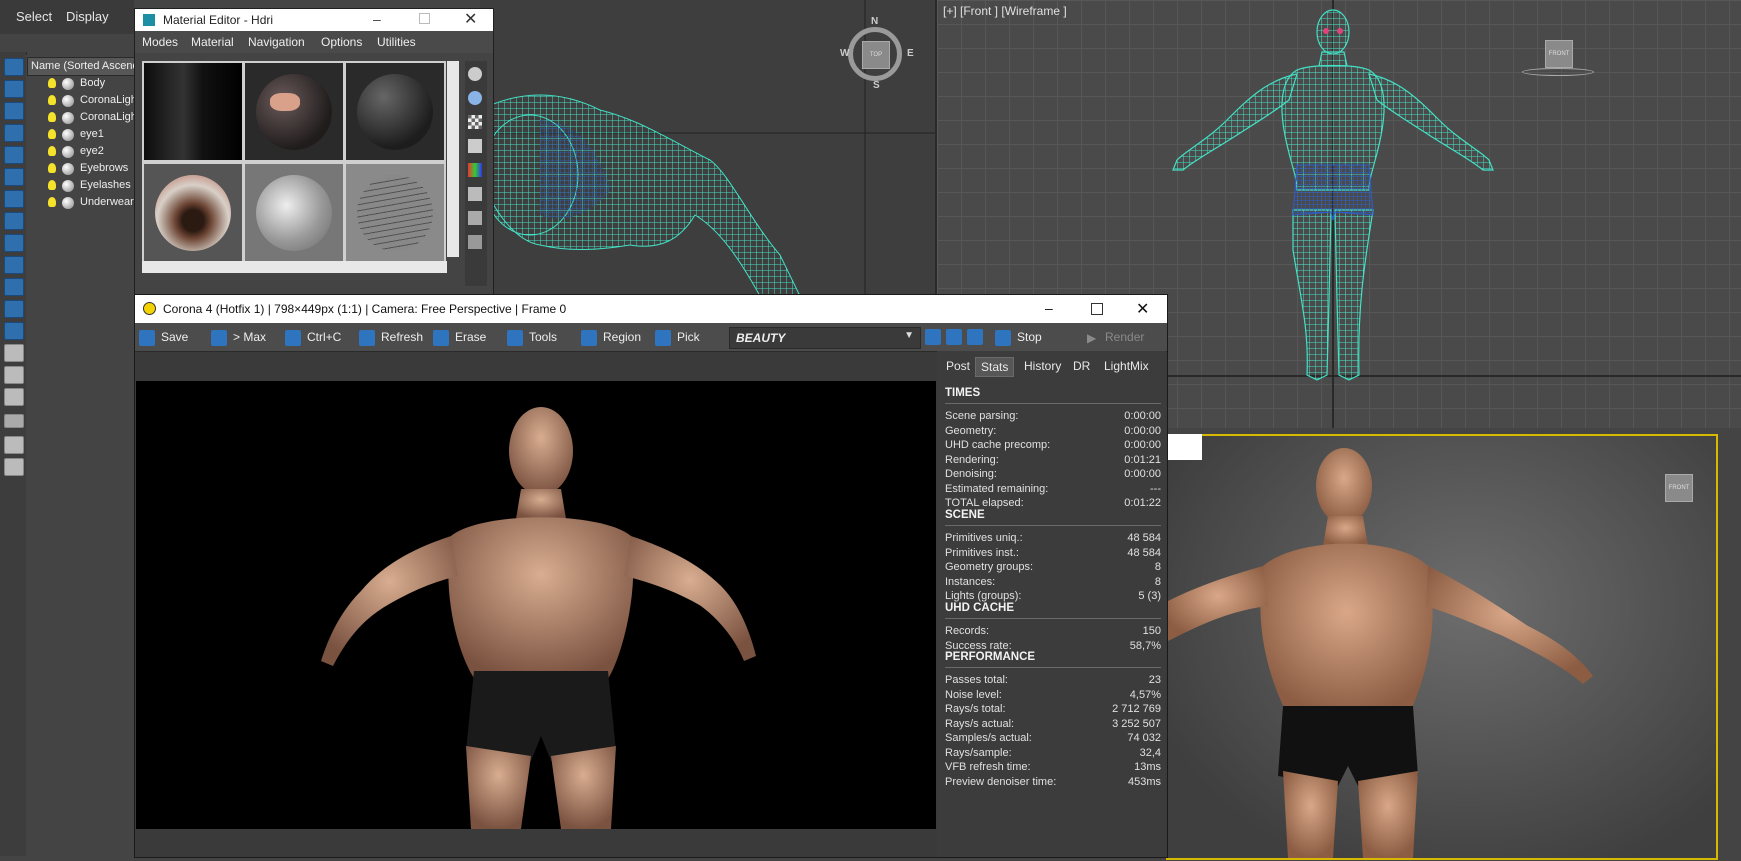 This screenshot has height=861, width=1741. Describe the element at coordinates (1115, 337) in the screenshot. I see `render-button: ▶ Render` at that location.